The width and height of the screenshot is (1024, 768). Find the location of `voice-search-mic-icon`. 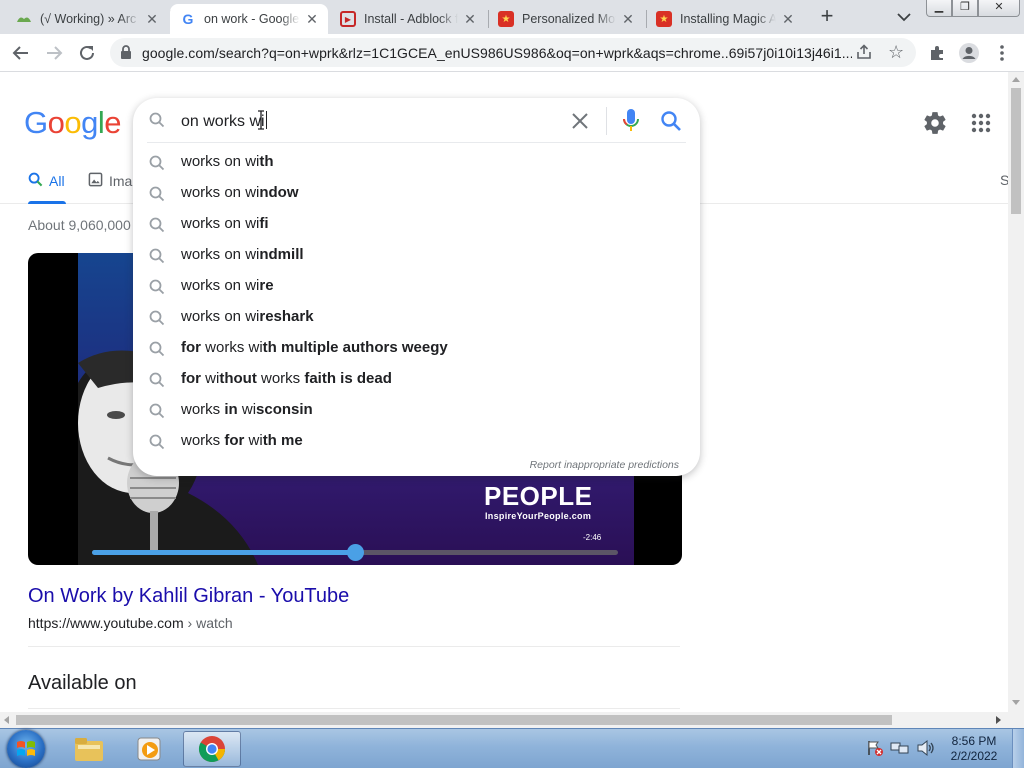

voice-search-mic-icon is located at coordinates (631, 121).